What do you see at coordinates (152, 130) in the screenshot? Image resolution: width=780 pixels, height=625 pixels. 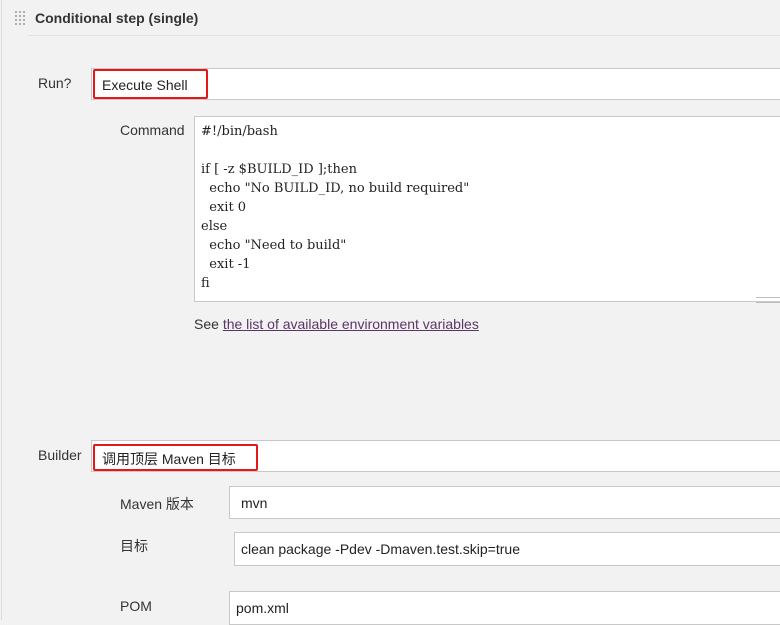 I see `command-label: Command` at bounding box center [152, 130].